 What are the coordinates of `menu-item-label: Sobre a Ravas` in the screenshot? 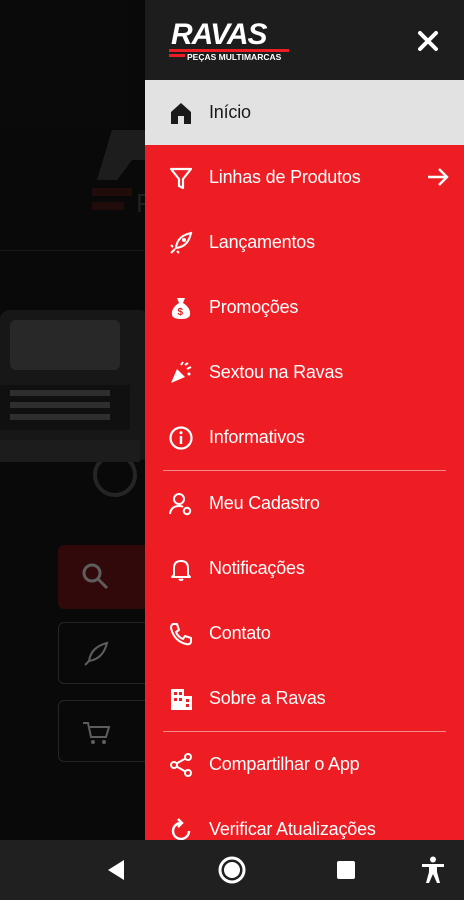 It's located at (267, 698).